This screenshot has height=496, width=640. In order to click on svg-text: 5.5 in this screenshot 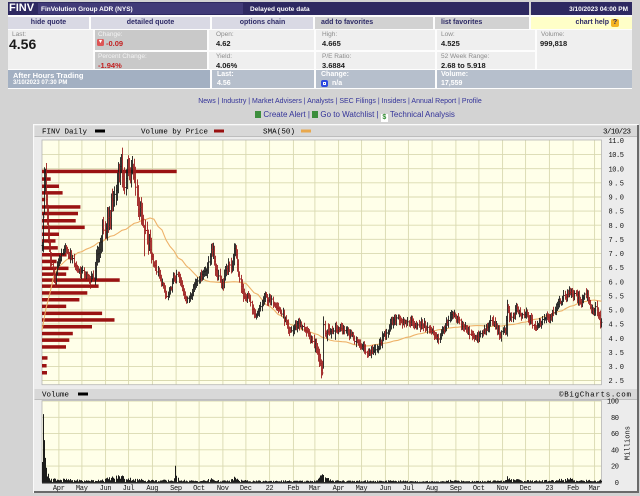, I will do `click(617, 297)`.